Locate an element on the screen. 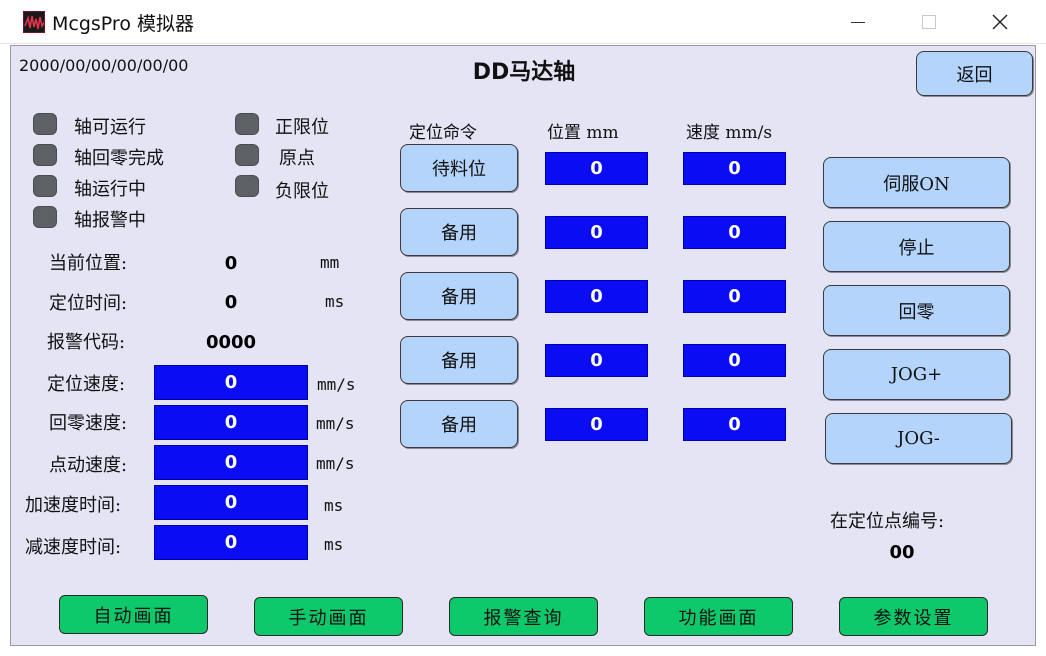 This screenshot has height=656, width=1046. homing-speed-input: 0 is located at coordinates (231, 422).